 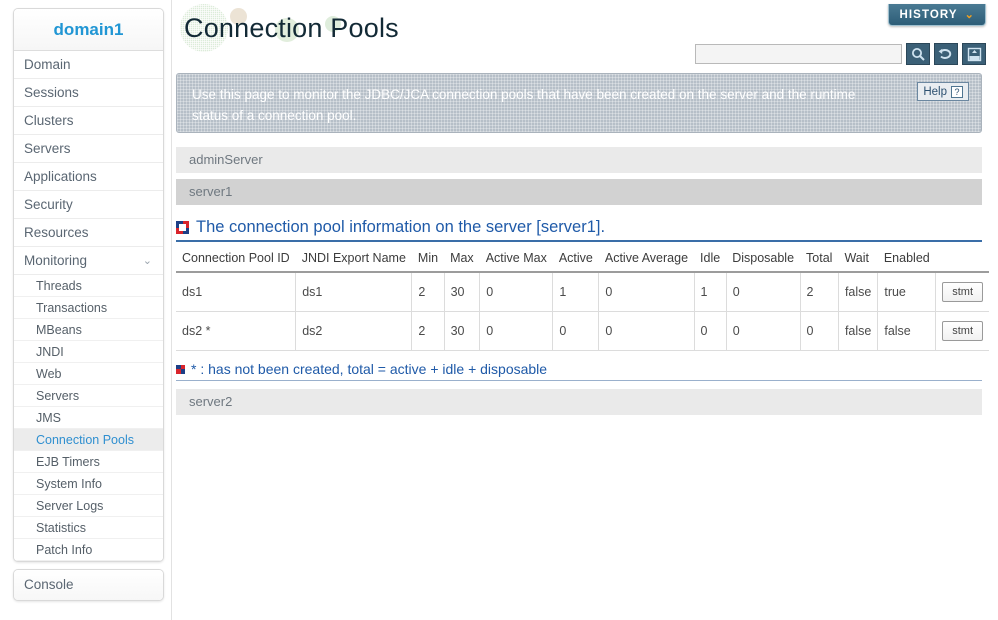 I want to click on server-name-label: server1, so click(x=211, y=191).